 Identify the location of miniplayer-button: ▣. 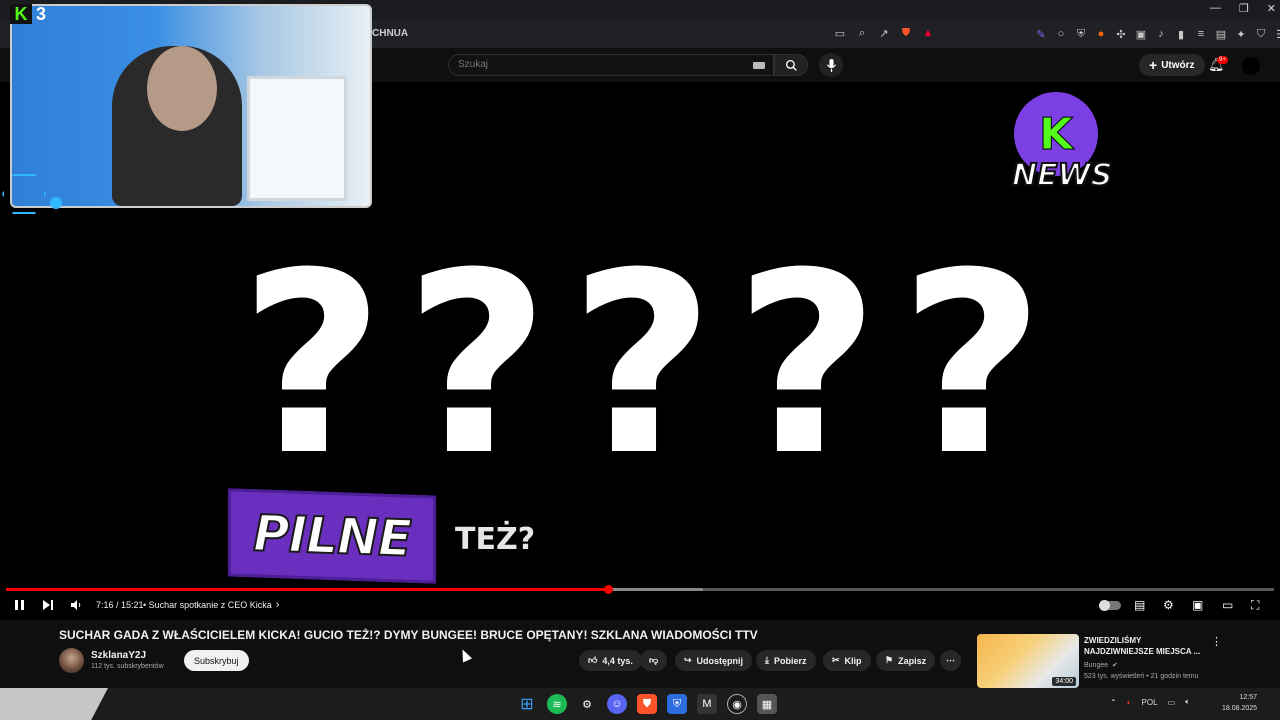
(1197, 605).